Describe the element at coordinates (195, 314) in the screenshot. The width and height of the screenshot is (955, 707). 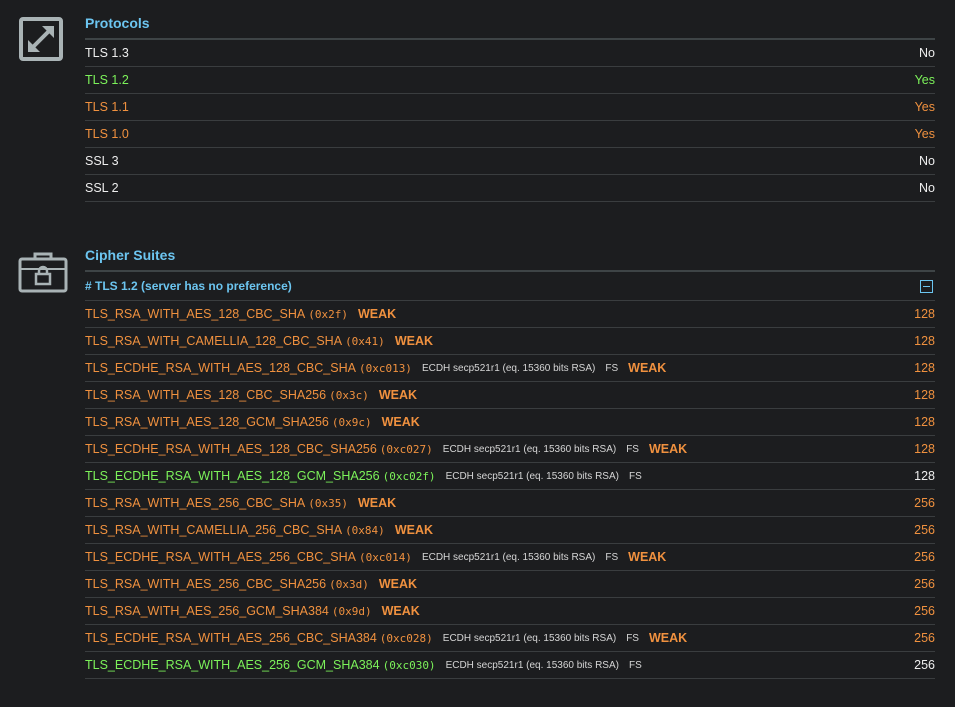
I see `cipher-name: TLS_RSA_WITH_AES_128_CBC_SHA` at that location.